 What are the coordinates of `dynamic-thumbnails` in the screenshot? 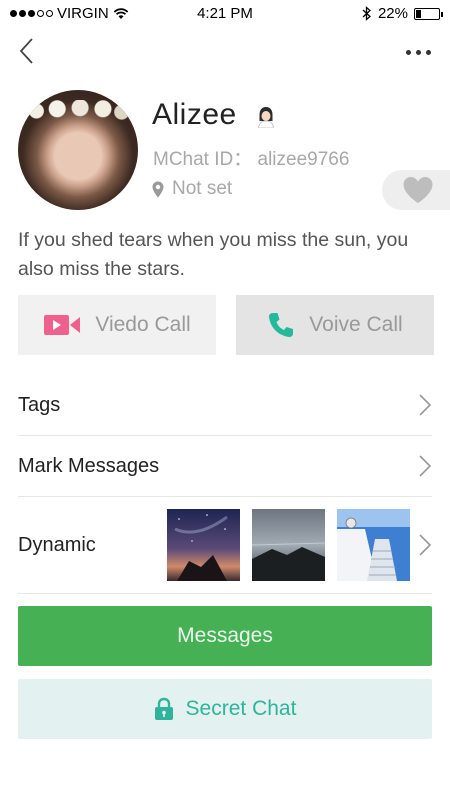 It's located at (288, 545).